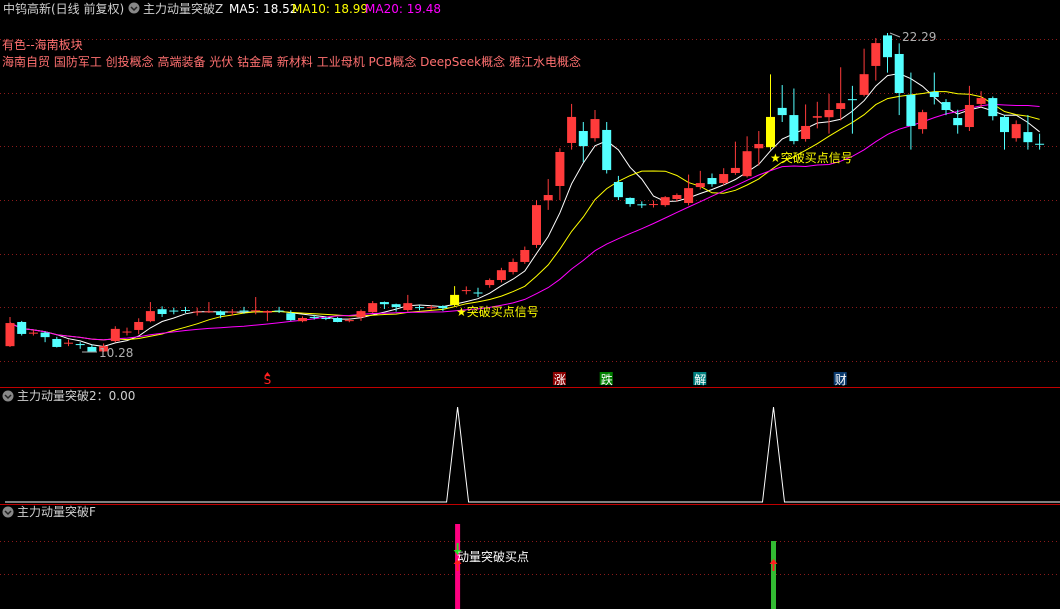 The height and width of the screenshot is (609, 1060). I want to click on event-marker: 跌, so click(606, 379).